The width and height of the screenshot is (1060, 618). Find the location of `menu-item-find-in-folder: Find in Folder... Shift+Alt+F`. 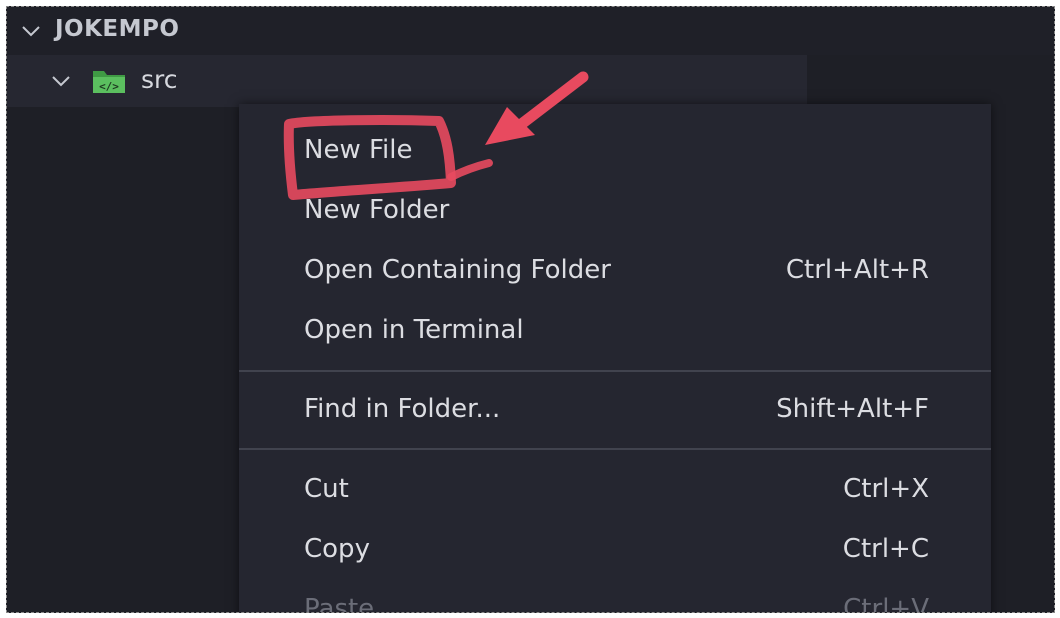

menu-item-find-in-folder: Find in Folder... Shift+Alt+F is located at coordinates (615, 411).